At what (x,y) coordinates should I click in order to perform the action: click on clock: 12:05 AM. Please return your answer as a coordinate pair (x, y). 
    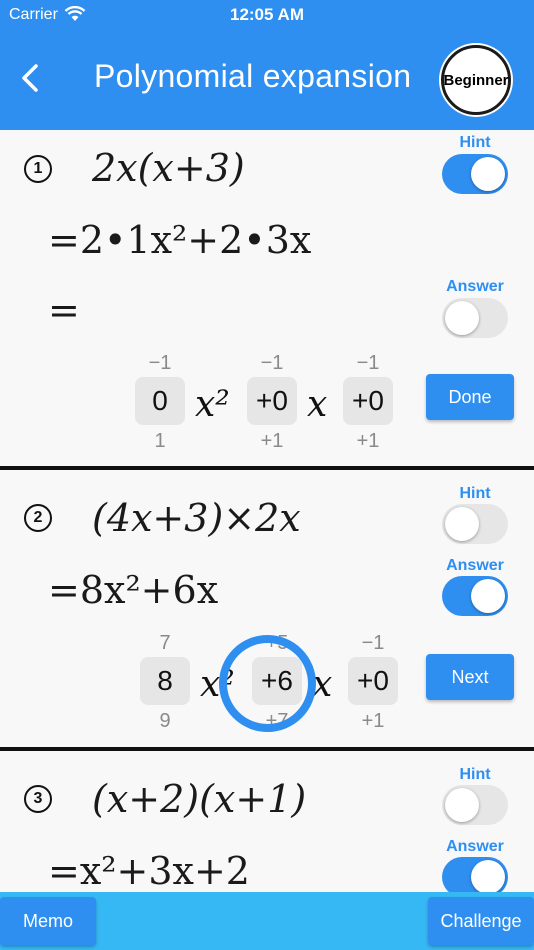
    Looking at the image, I should click on (266, 14).